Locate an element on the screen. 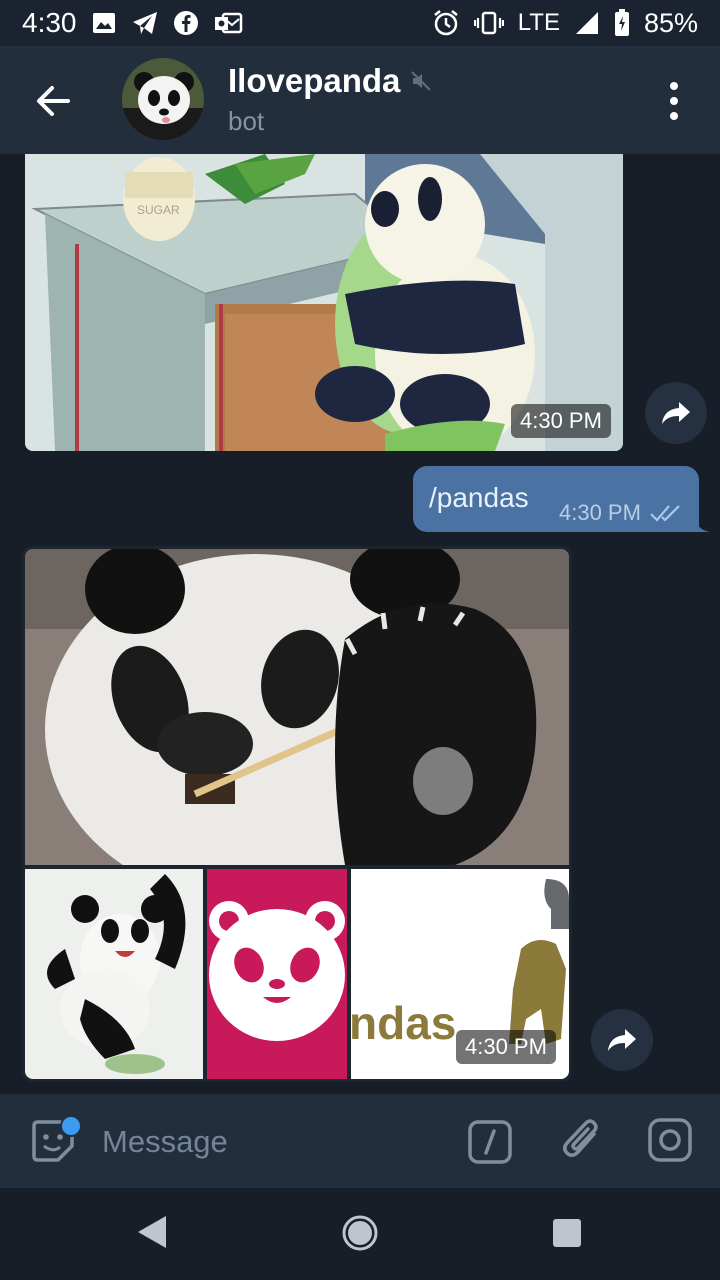 The height and width of the screenshot is (1280, 720). status-bar-left: 4:30 is located at coordinates (132, 23).